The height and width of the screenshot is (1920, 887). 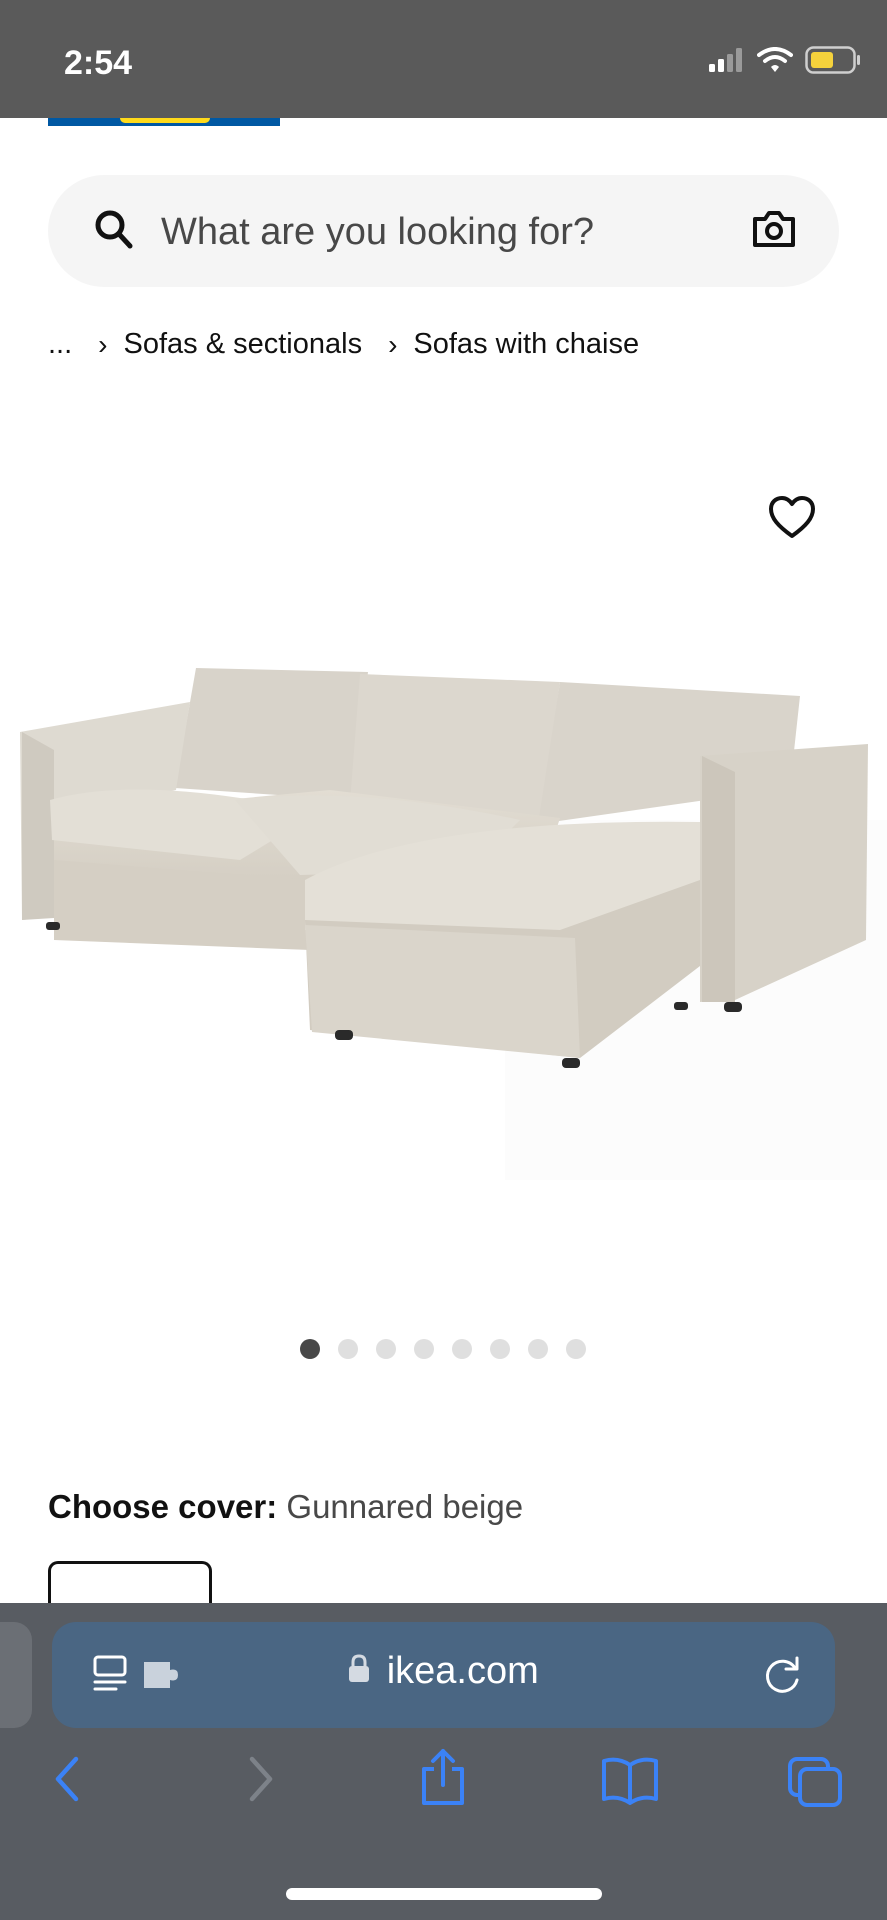 I want to click on search-input: What are you looking for?, so click(x=377, y=232).